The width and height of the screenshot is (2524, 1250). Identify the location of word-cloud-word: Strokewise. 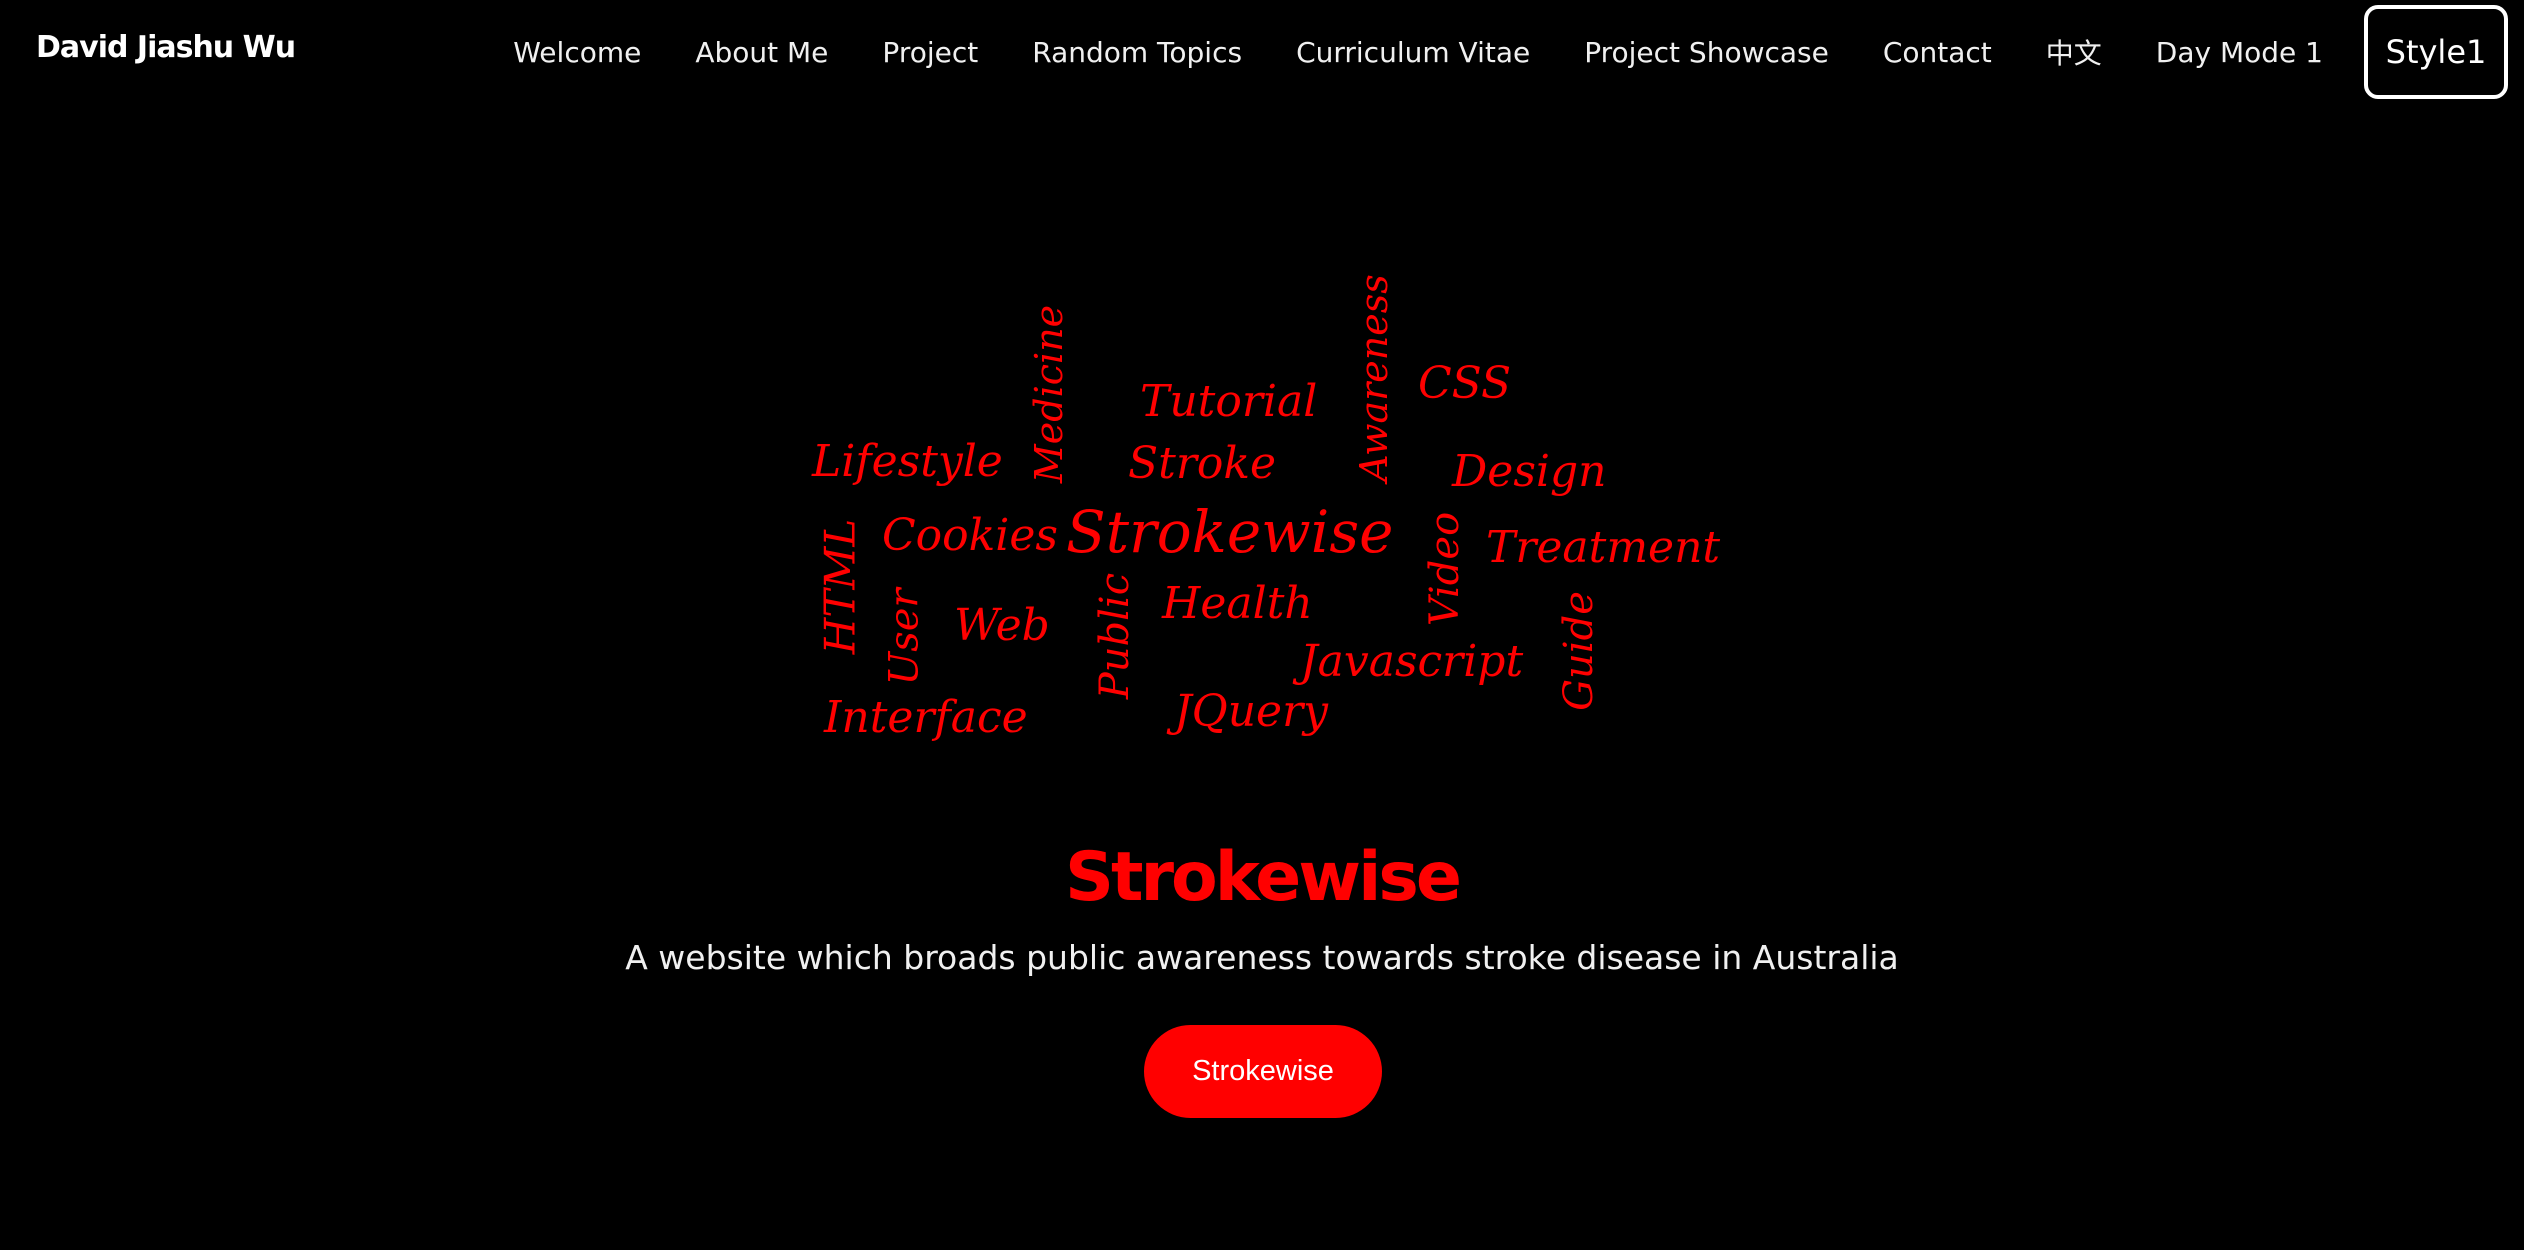
(1230, 532).